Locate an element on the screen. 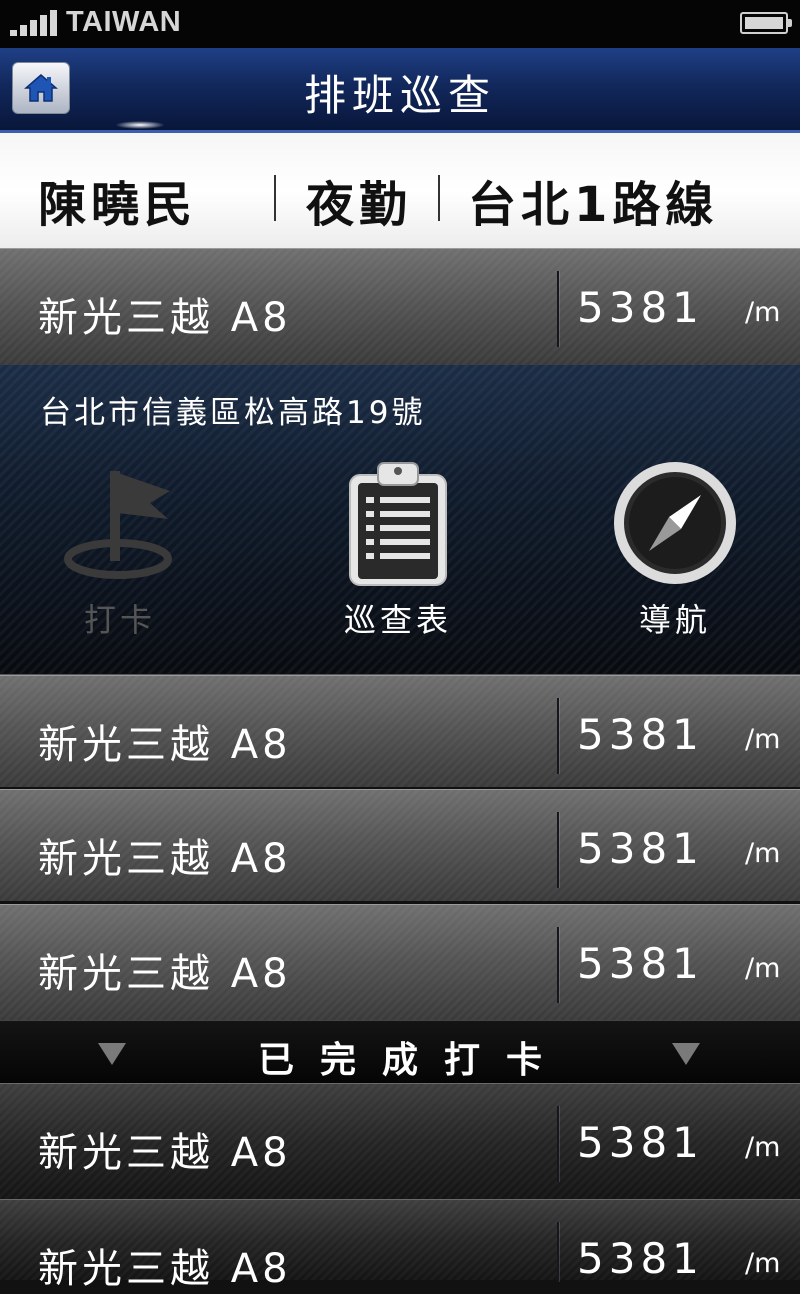 Image resolution: width=800 pixels, height=1294 pixels. compass-icon is located at coordinates (675, 523).